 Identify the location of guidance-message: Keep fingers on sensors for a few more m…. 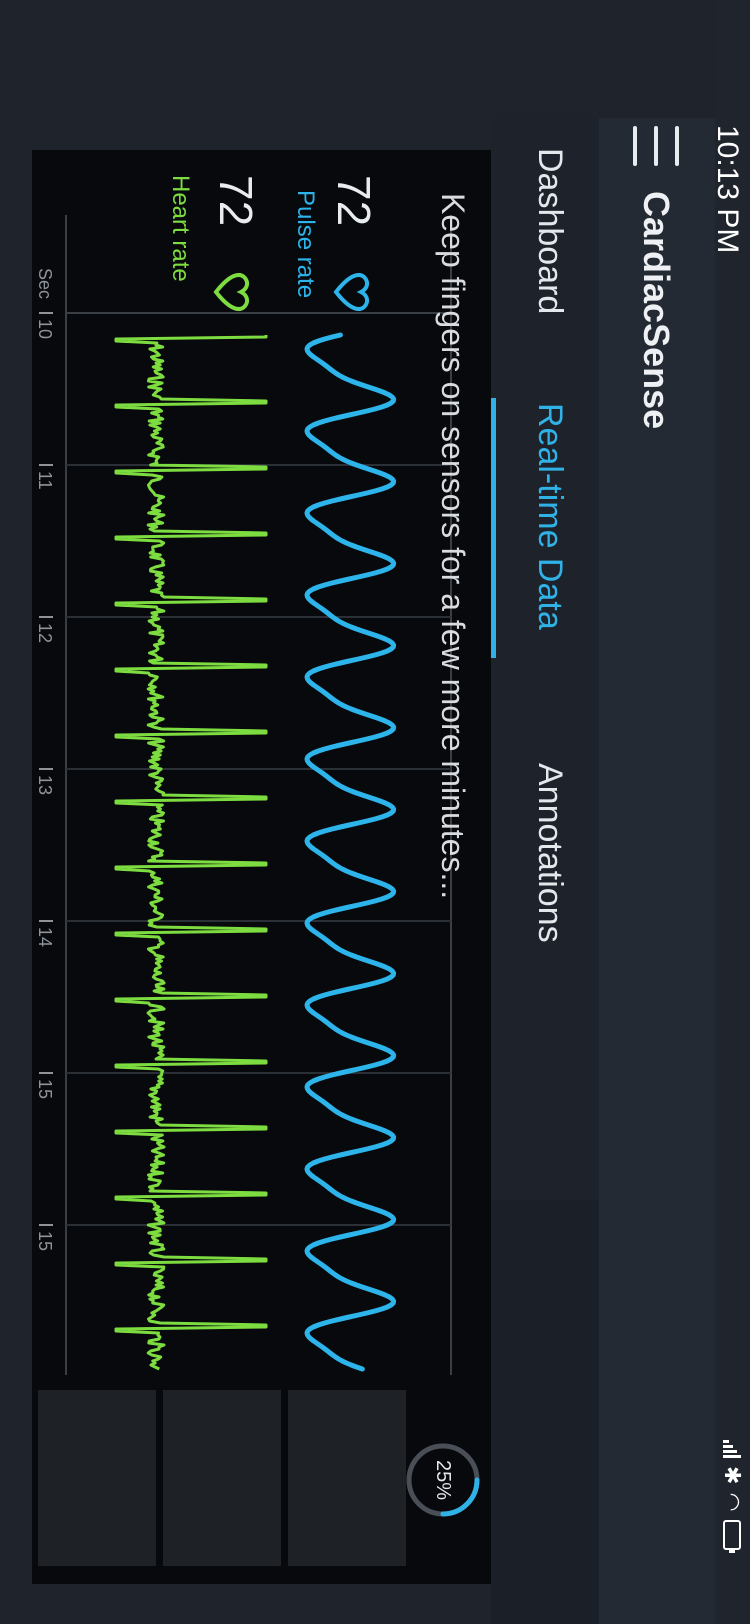
(453, 546).